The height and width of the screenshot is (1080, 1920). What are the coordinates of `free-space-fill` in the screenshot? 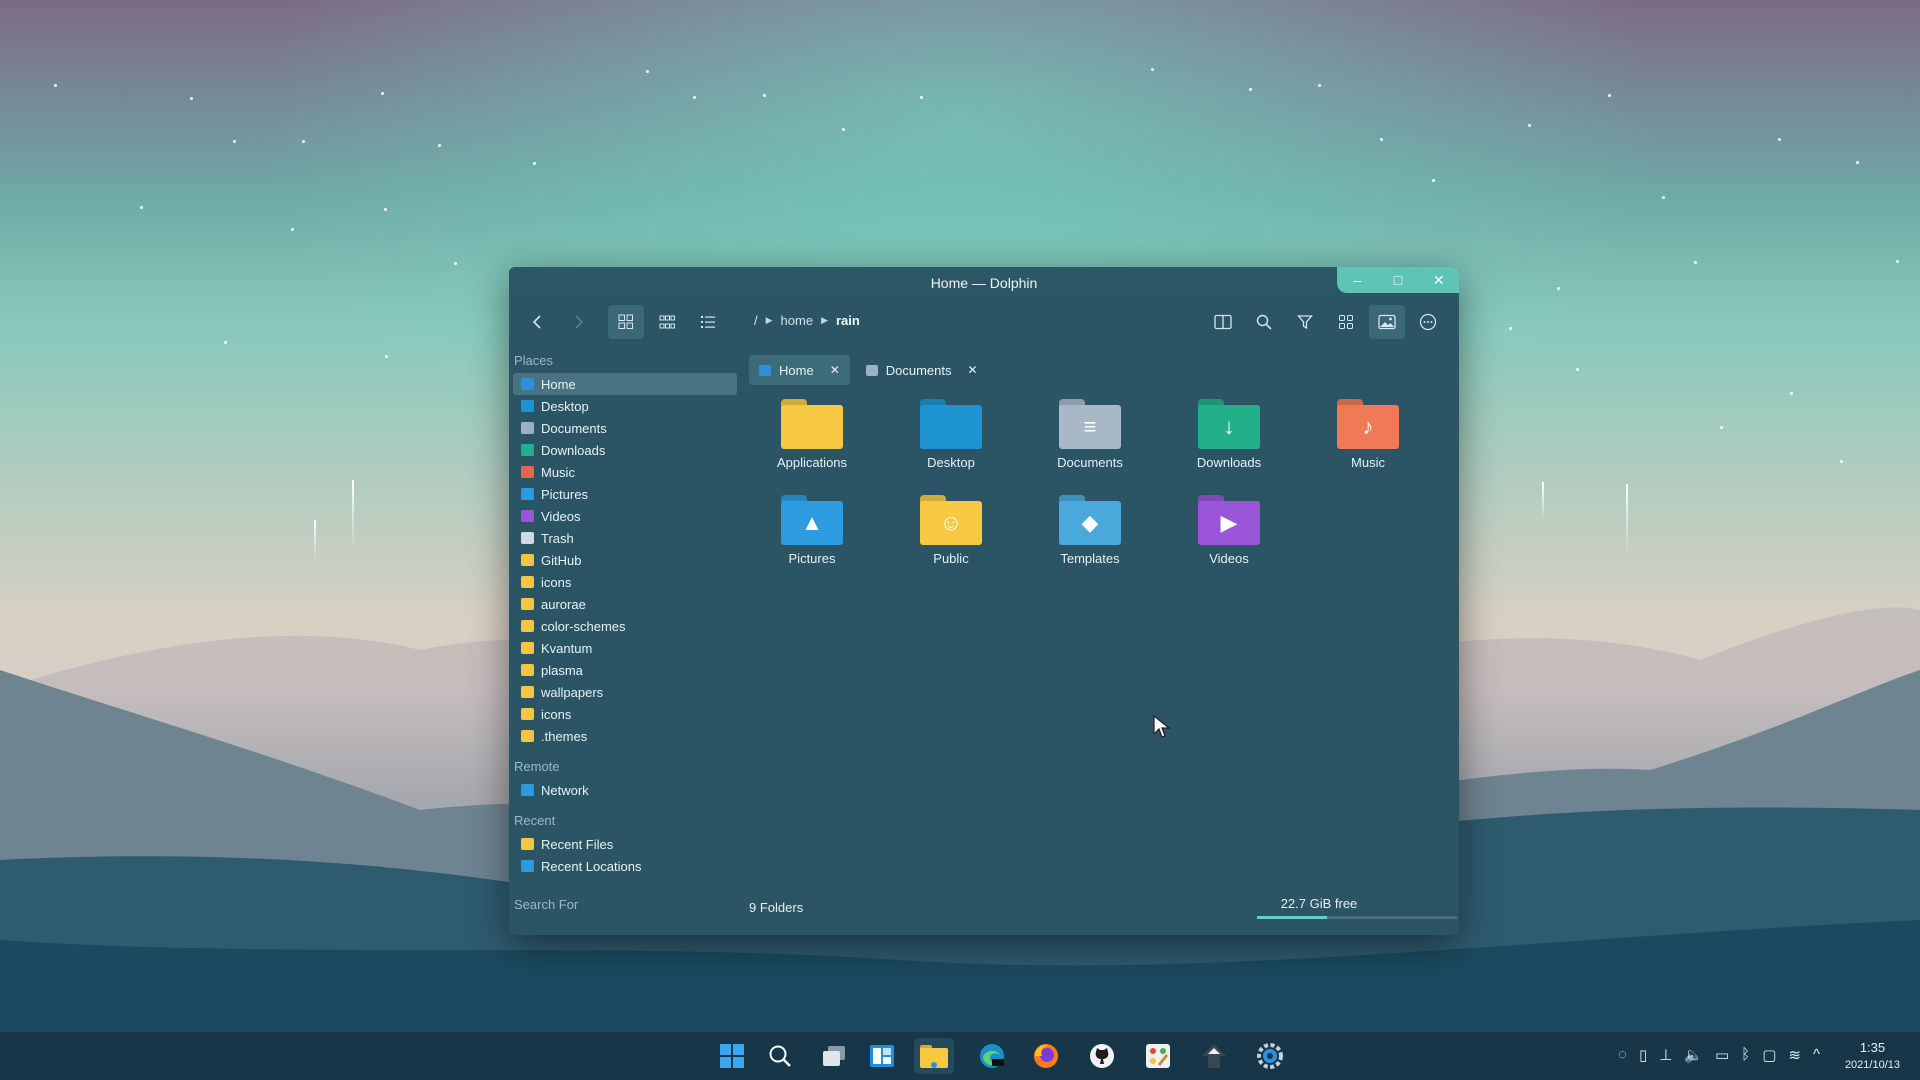 It's located at (1292, 917).